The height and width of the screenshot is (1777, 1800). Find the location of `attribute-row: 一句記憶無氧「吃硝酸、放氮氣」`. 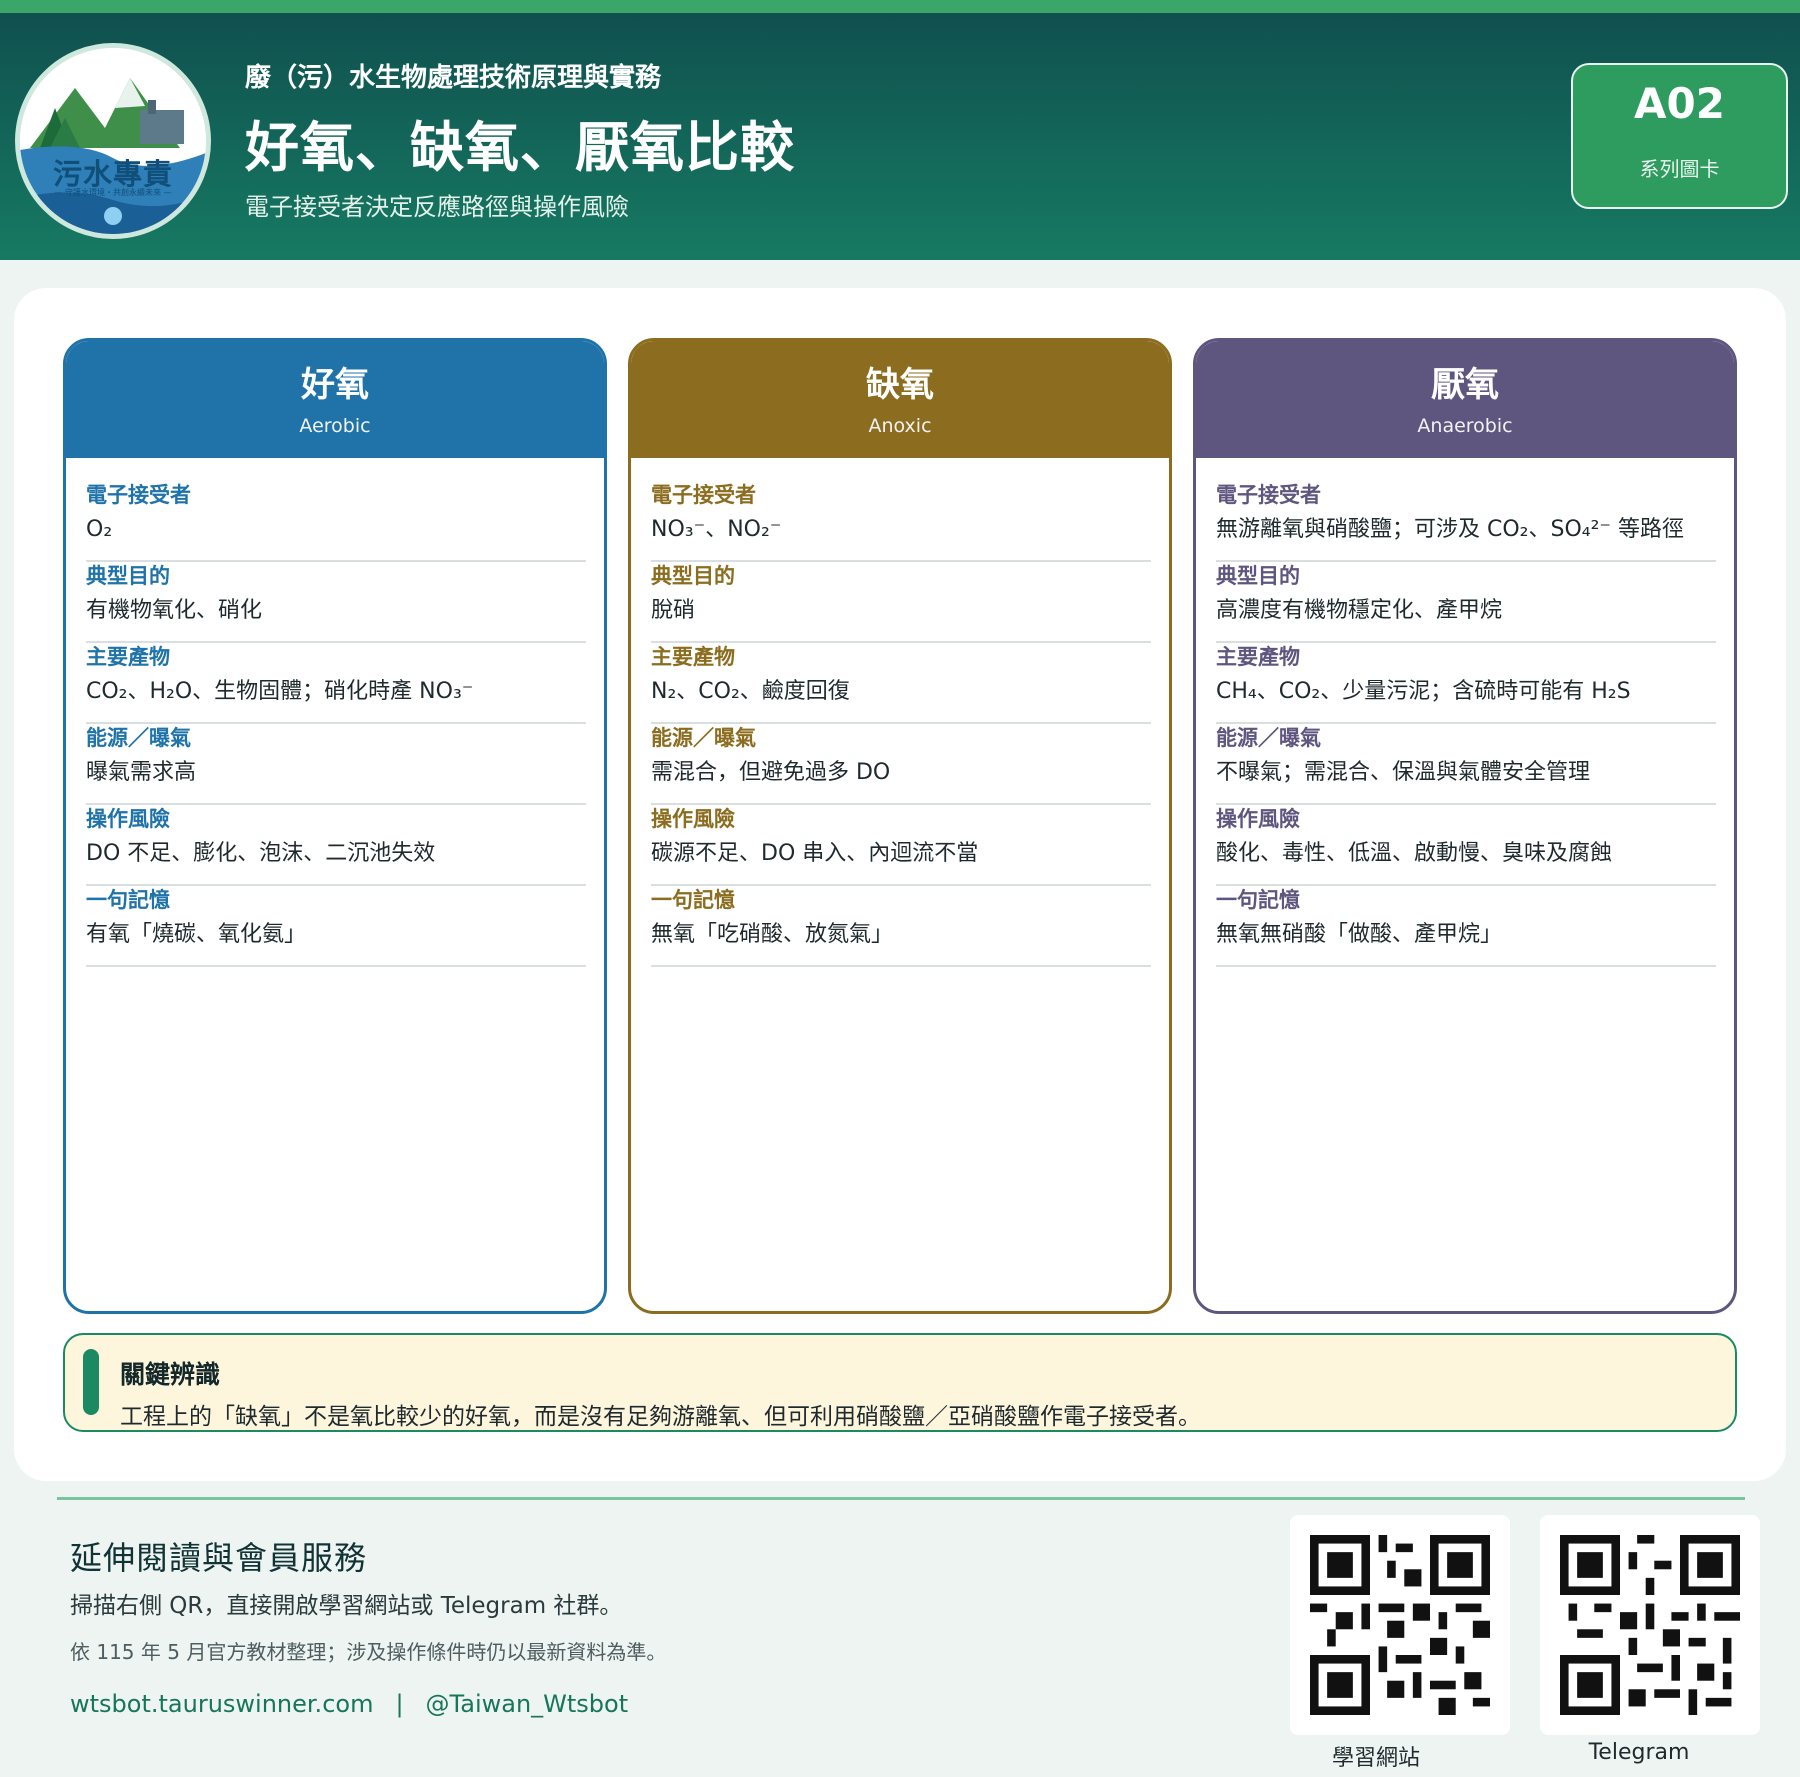

attribute-row: 一句記憶無氧「吃硝酸、放氮氣」 is located at coordinates (901, 926).